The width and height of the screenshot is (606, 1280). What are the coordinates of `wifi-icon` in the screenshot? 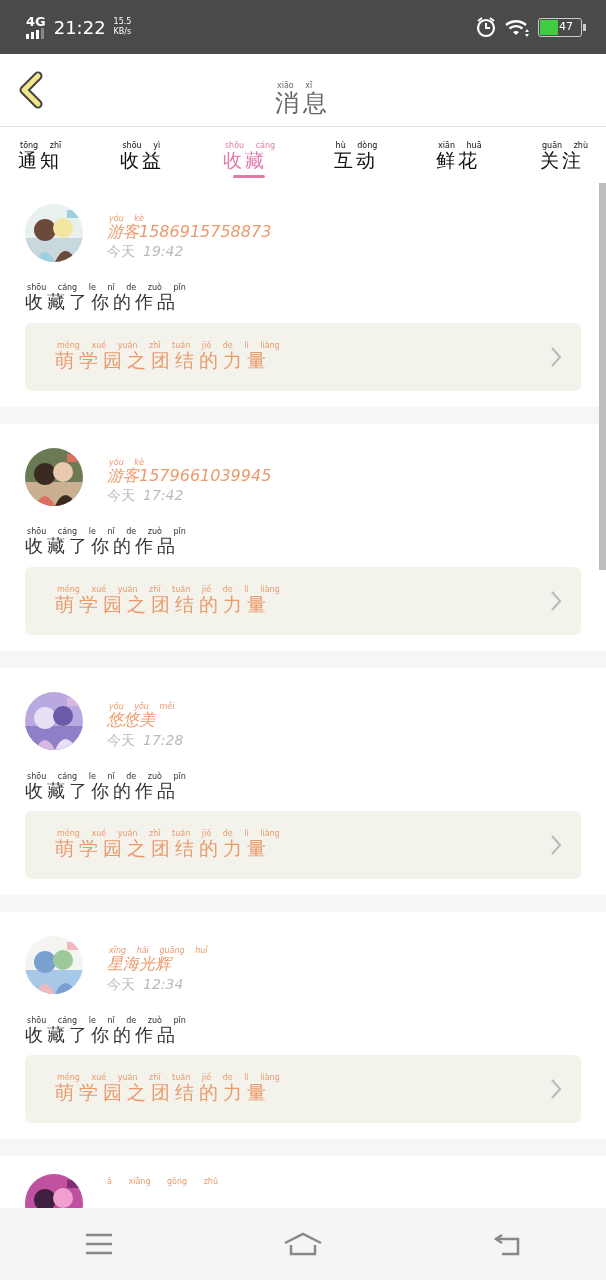 It's located at (517, 27).